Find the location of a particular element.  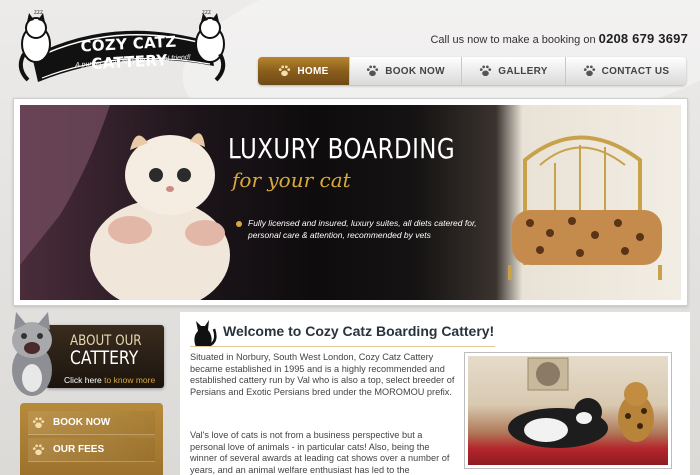

nav-contact-us: CONTACT US is located at coordinates (626, 71).